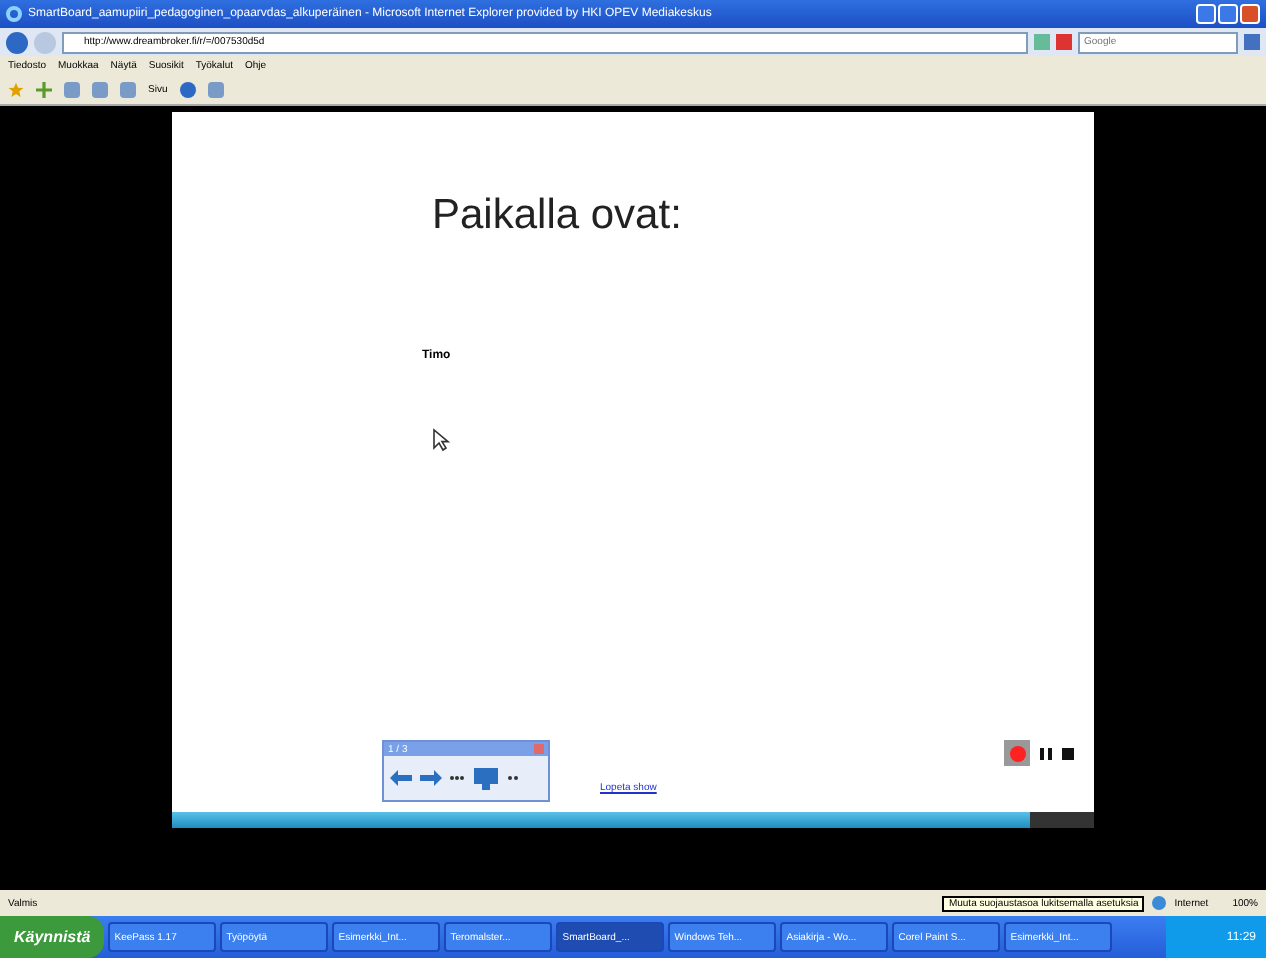 Image resolution: width=1266 pixels, height=958 pixels. What do you see at coordinates (17, 42) in the screenshot?
I see `back-button` at bounding box center [17, 42].